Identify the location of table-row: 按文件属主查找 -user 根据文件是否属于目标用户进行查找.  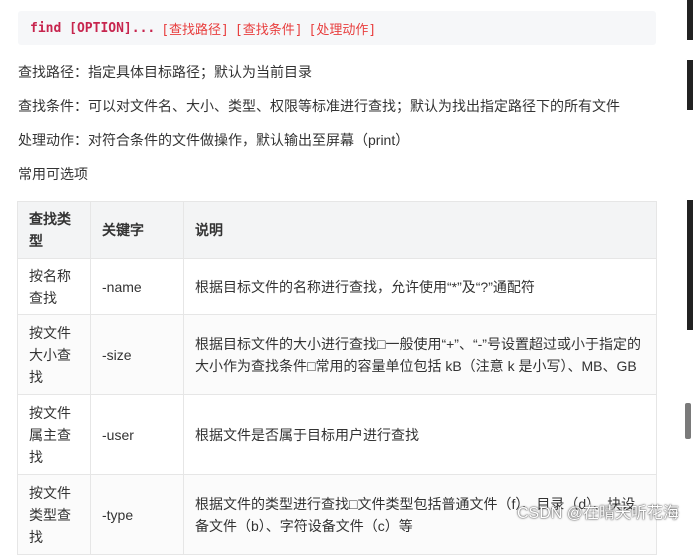
(337, 434).